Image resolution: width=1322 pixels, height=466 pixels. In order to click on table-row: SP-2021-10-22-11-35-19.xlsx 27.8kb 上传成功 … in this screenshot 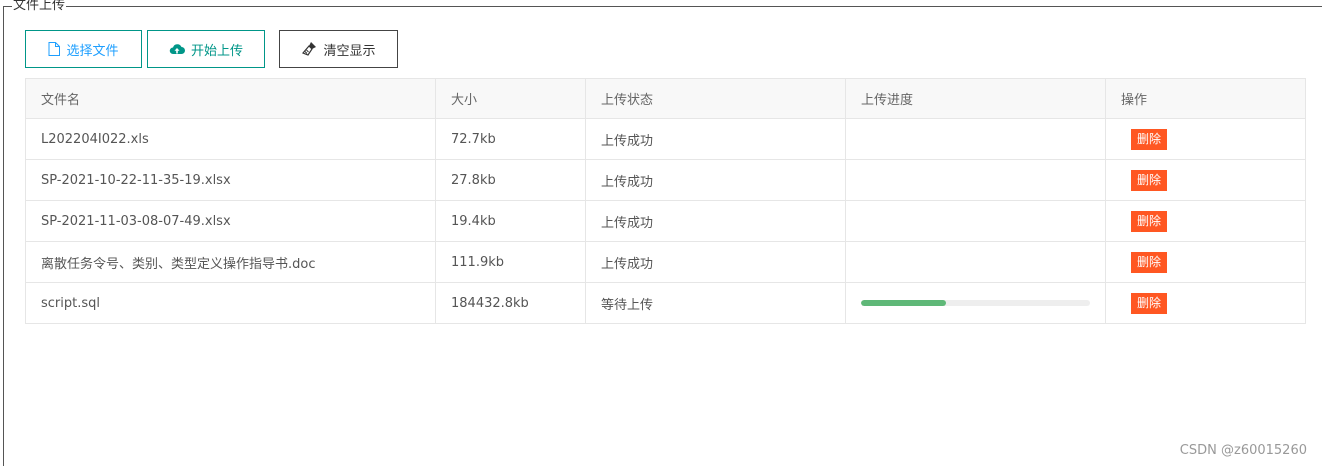, I will do `click(665, 180)`.